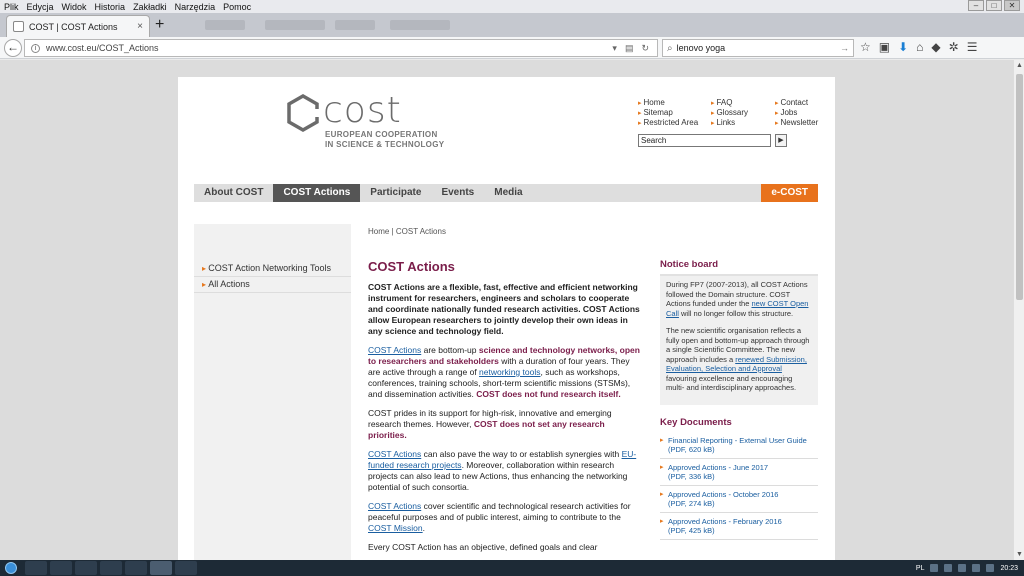 The width and height of the screenshot is (1024, 576). Describe the element at coordinates (704, 140) in the screenshot. I see `site-search-input: Search` at that location.